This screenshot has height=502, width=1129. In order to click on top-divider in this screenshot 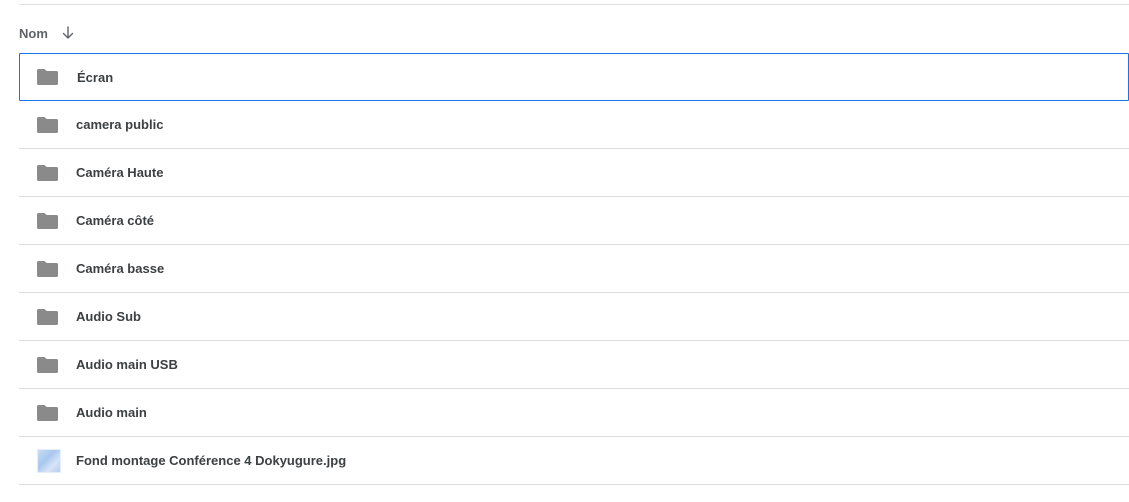, I will do `click(574, 4)`.